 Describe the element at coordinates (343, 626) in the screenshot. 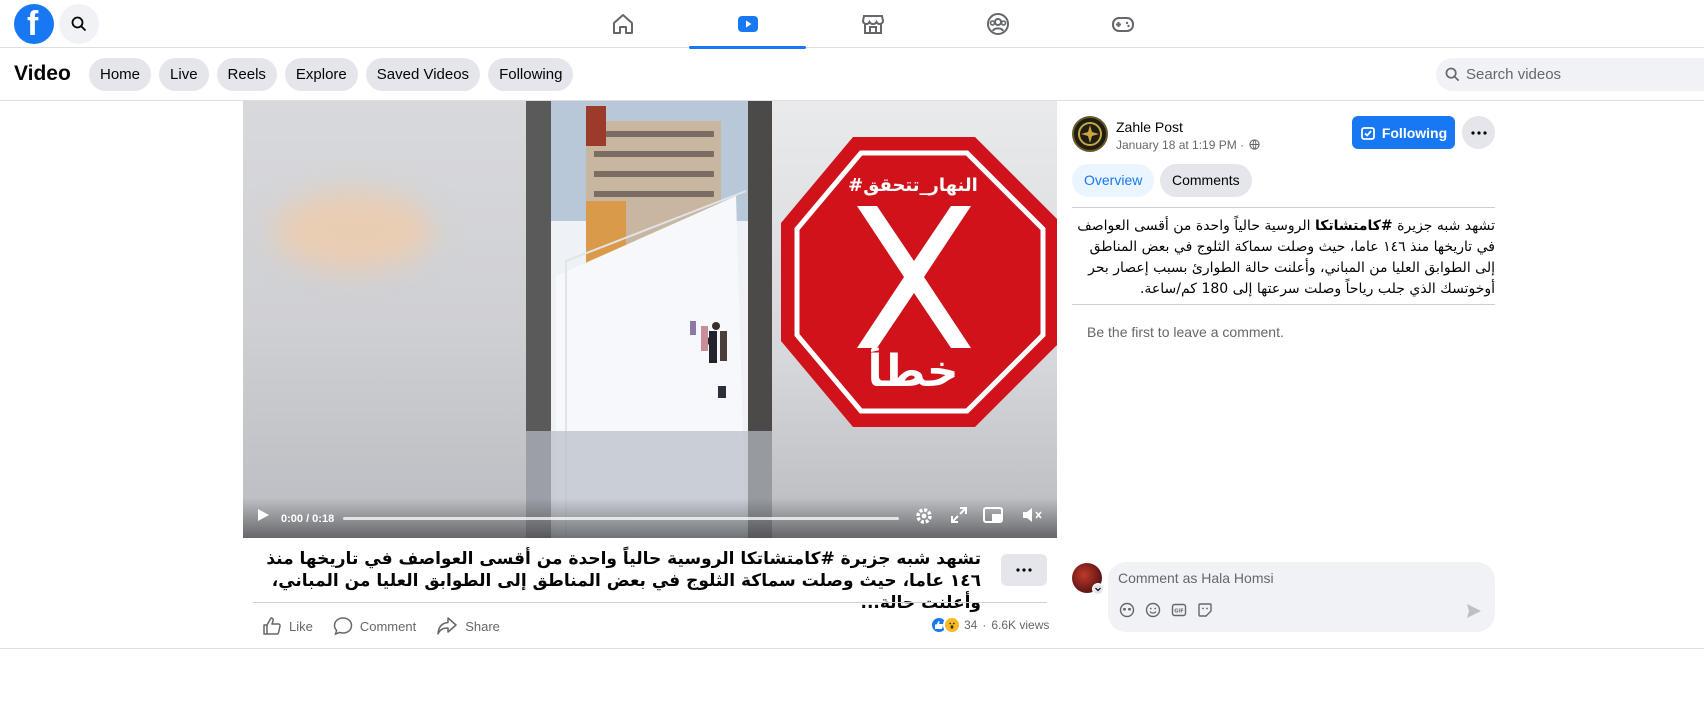

I see `comment-bubble-icon` at that location.